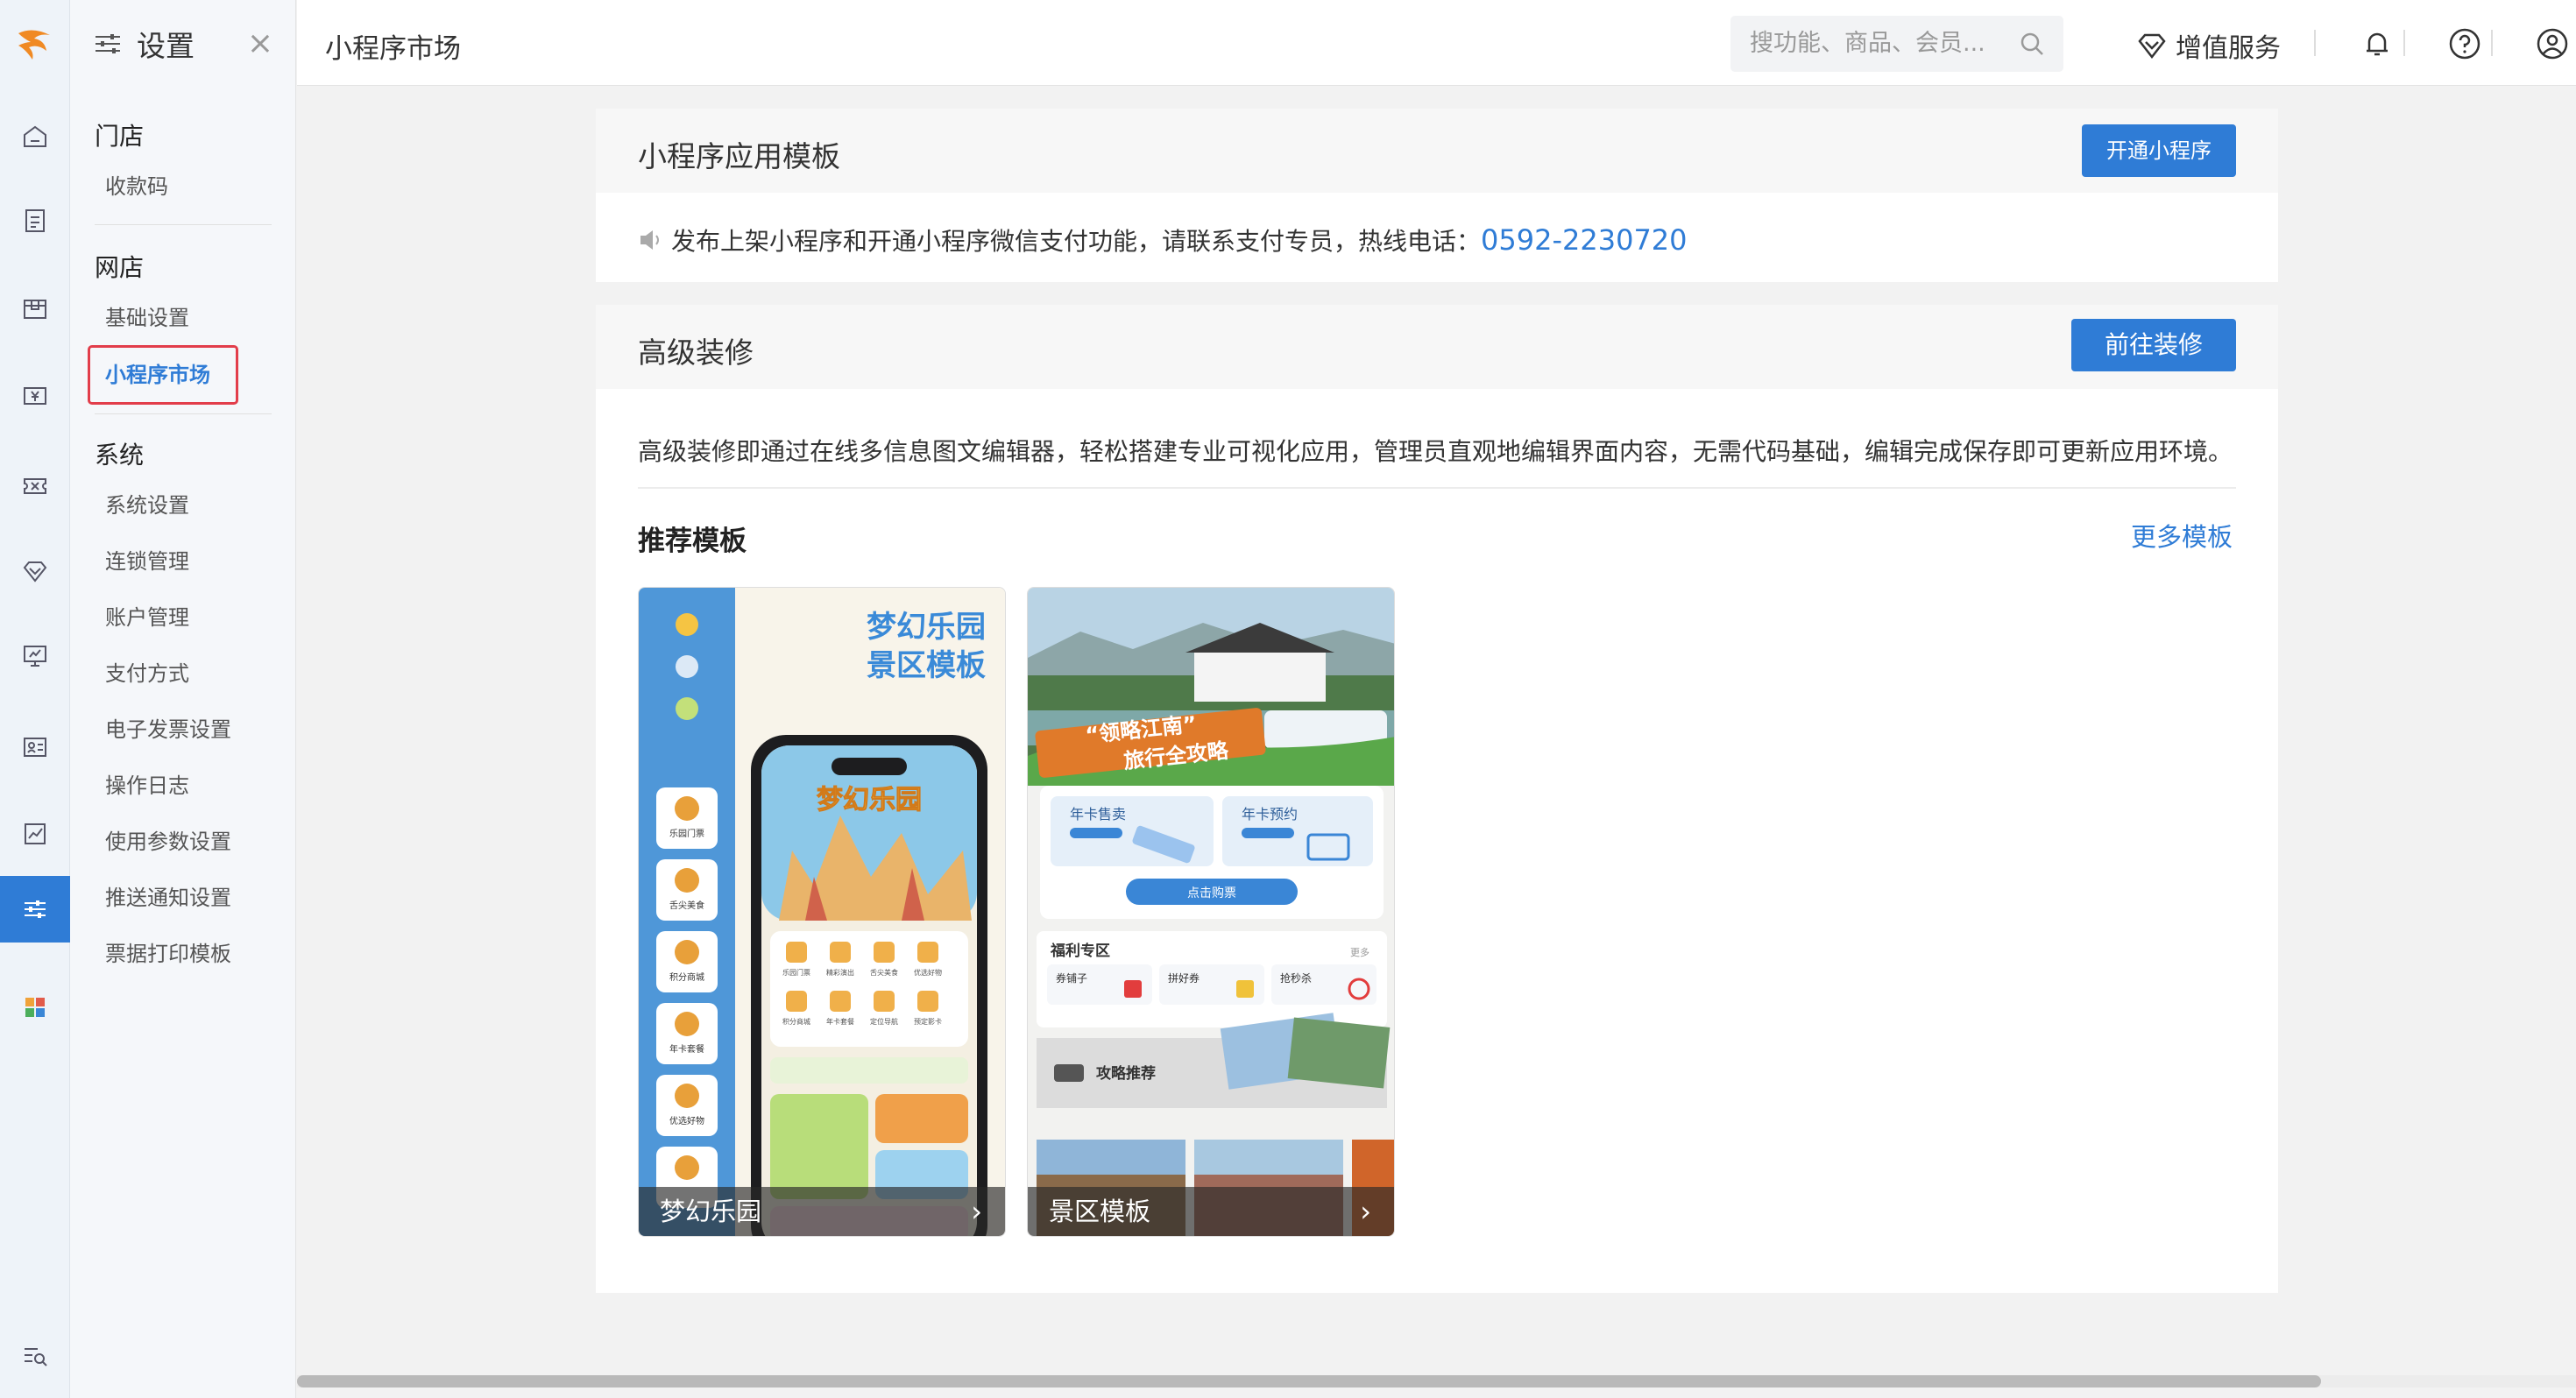 This screenshot has width=2576, height=1398. What do you see at coordinates (260, 43) in the screenshot?
I see `close-icon: ×` at bounding box center [260, 43].